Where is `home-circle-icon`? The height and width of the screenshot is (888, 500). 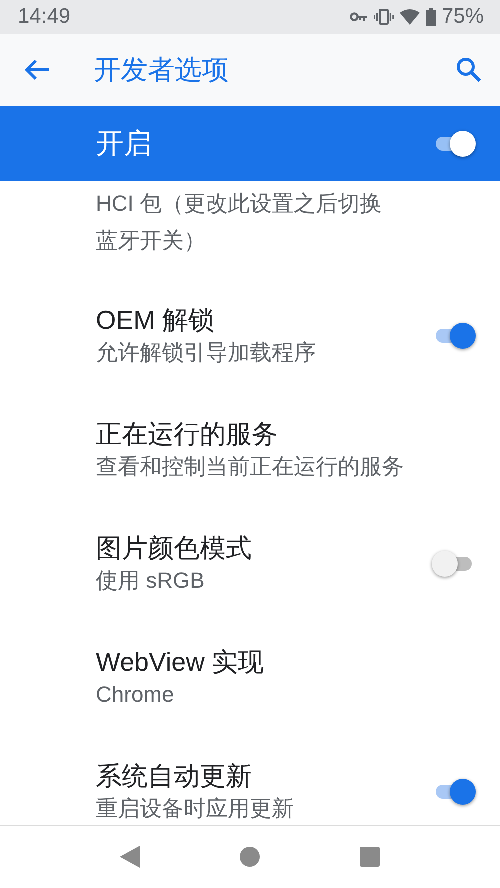
home-circle-icon is located at coordinates (250, 857).